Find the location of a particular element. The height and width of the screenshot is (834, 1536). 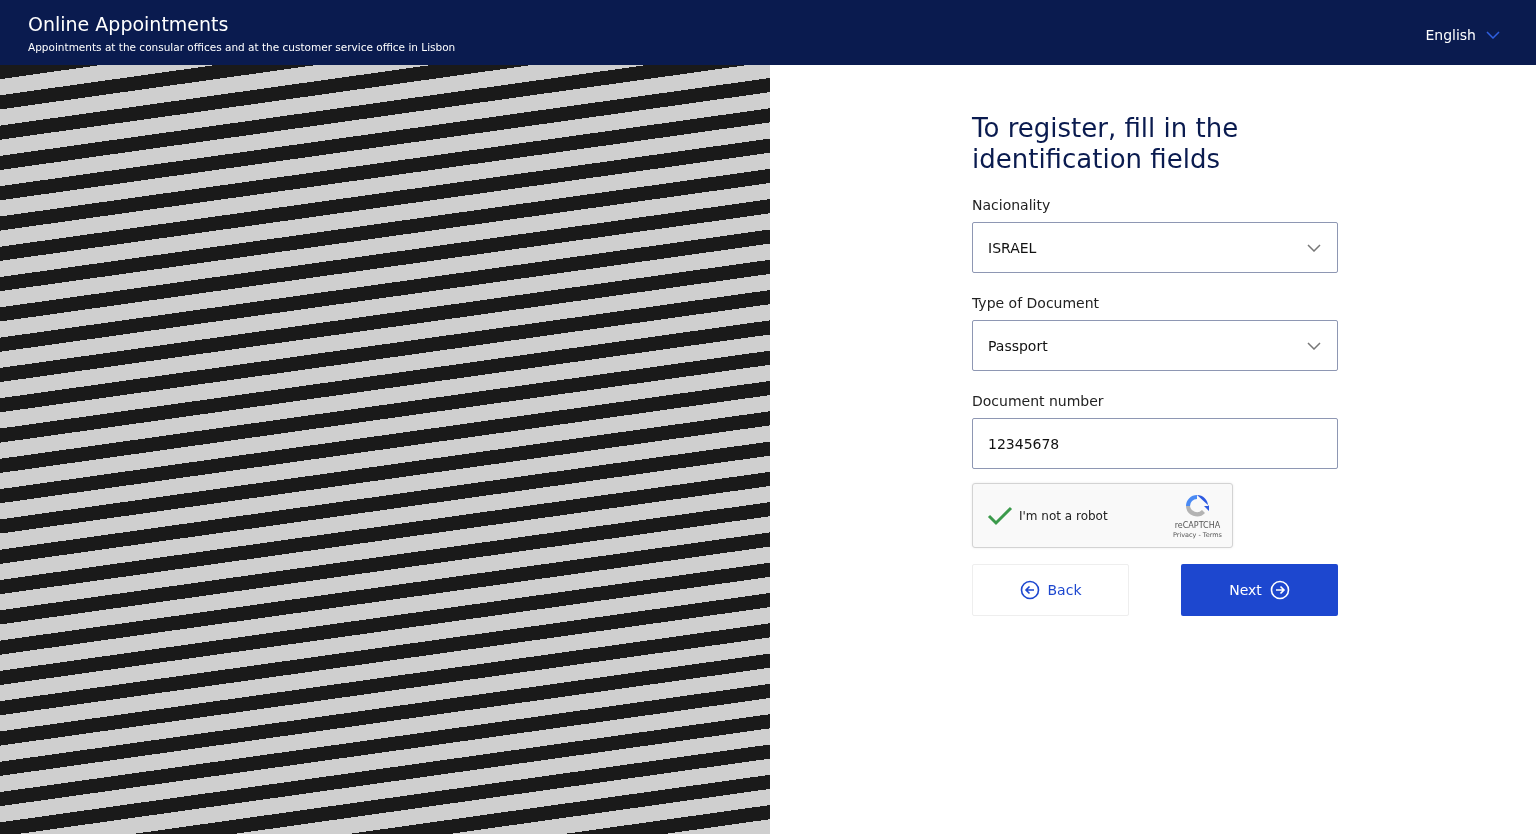

field-label: Type of Document is located at coordinates (1036, 303).